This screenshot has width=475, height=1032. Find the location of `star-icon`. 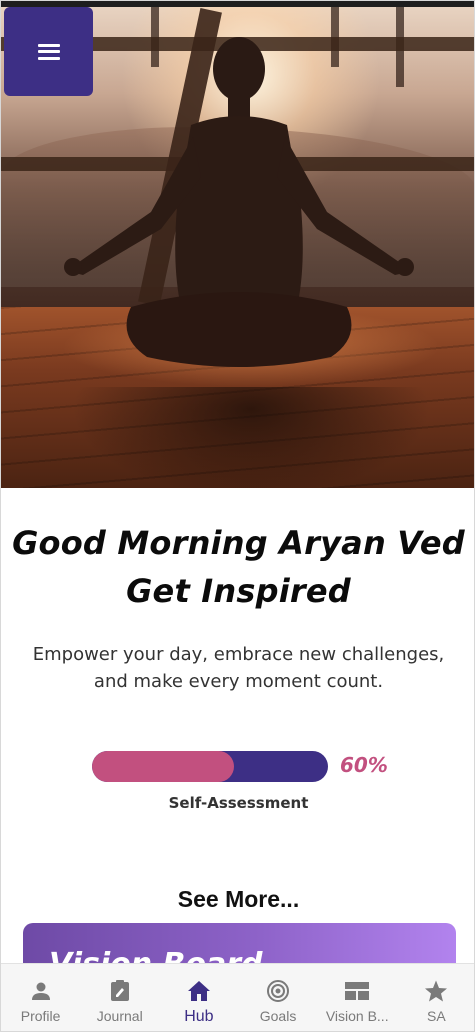

star-icon is located at coordinates (436, 991).